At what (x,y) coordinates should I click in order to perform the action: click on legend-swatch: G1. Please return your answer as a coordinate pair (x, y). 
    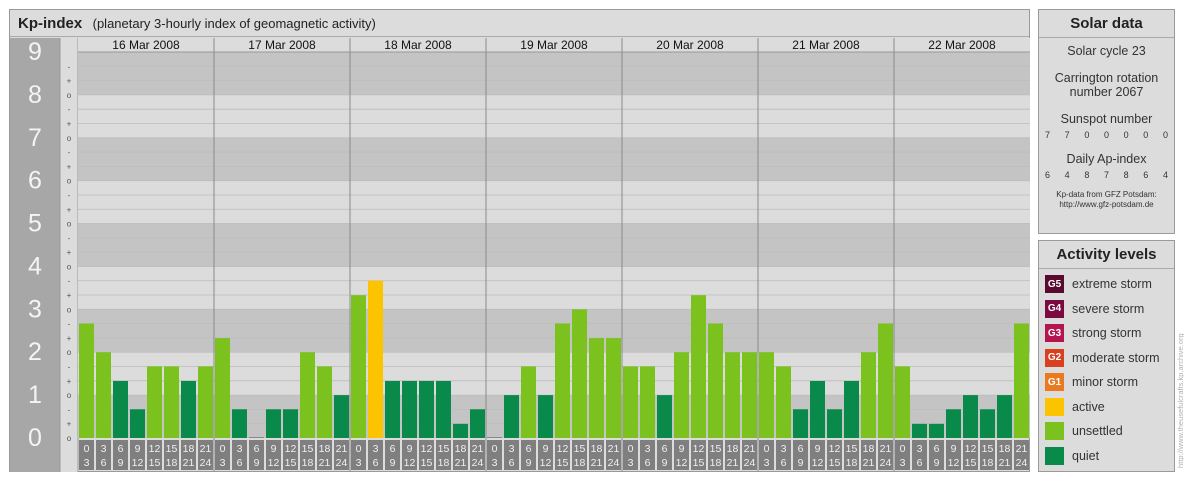
    Looking at the image, I should click on (1054, 382).